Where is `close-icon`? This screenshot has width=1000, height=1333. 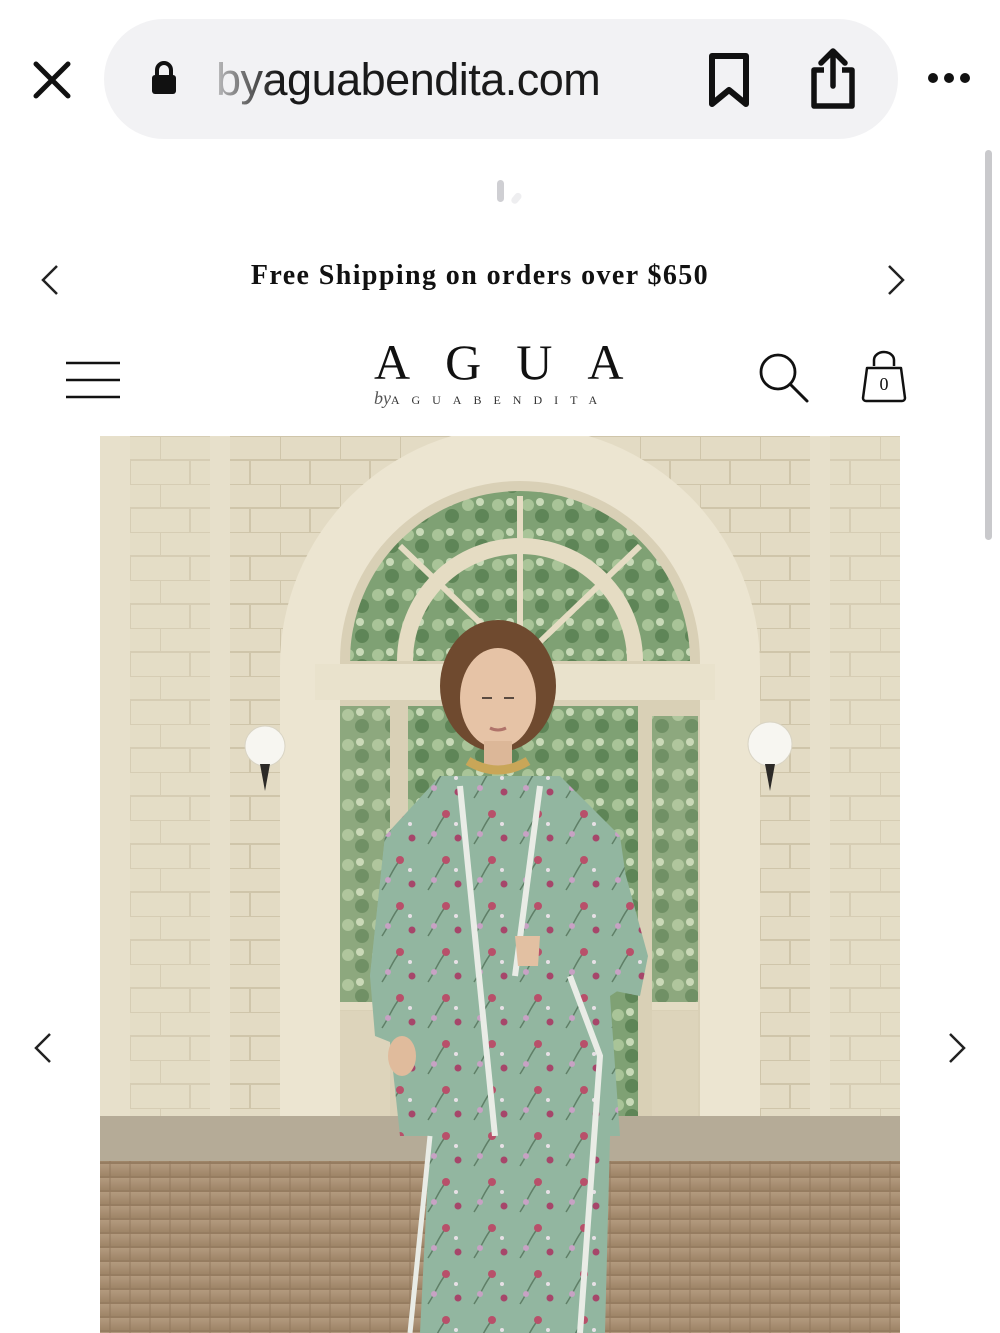 close-icon is located at coordinates (52, 80).